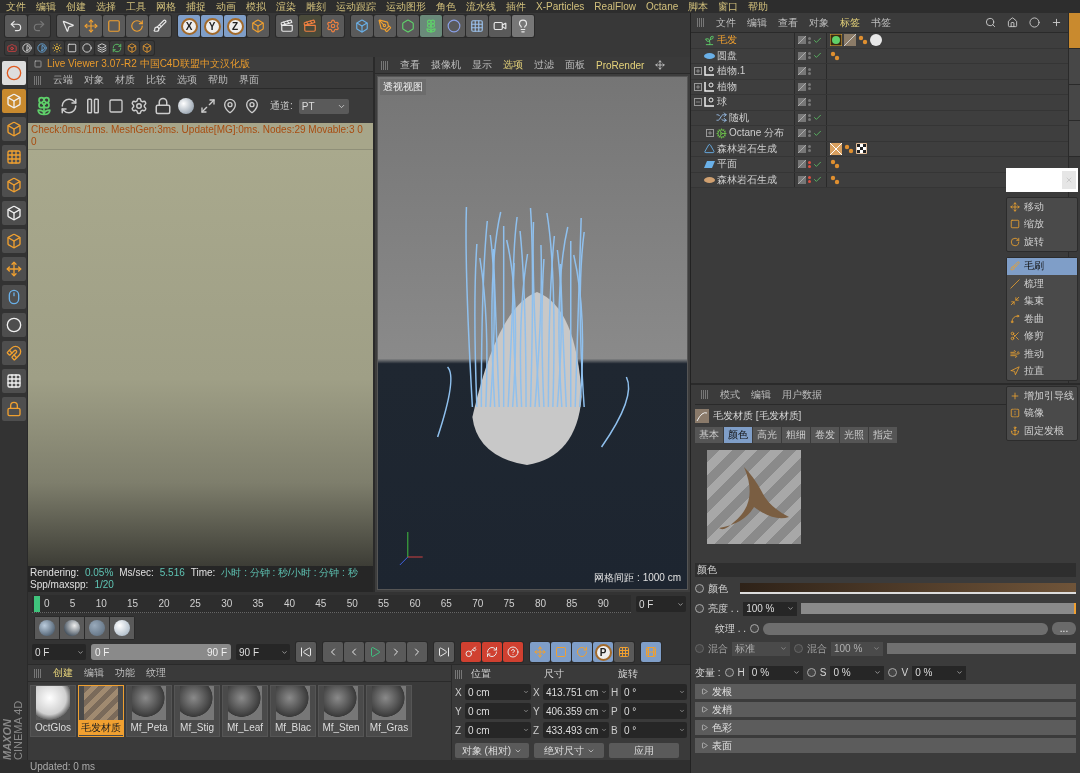  What do you see at coordinates (196, 6) in the screenshot?
I see `menu-item: 捕捉` at bounding box center [196, 6].